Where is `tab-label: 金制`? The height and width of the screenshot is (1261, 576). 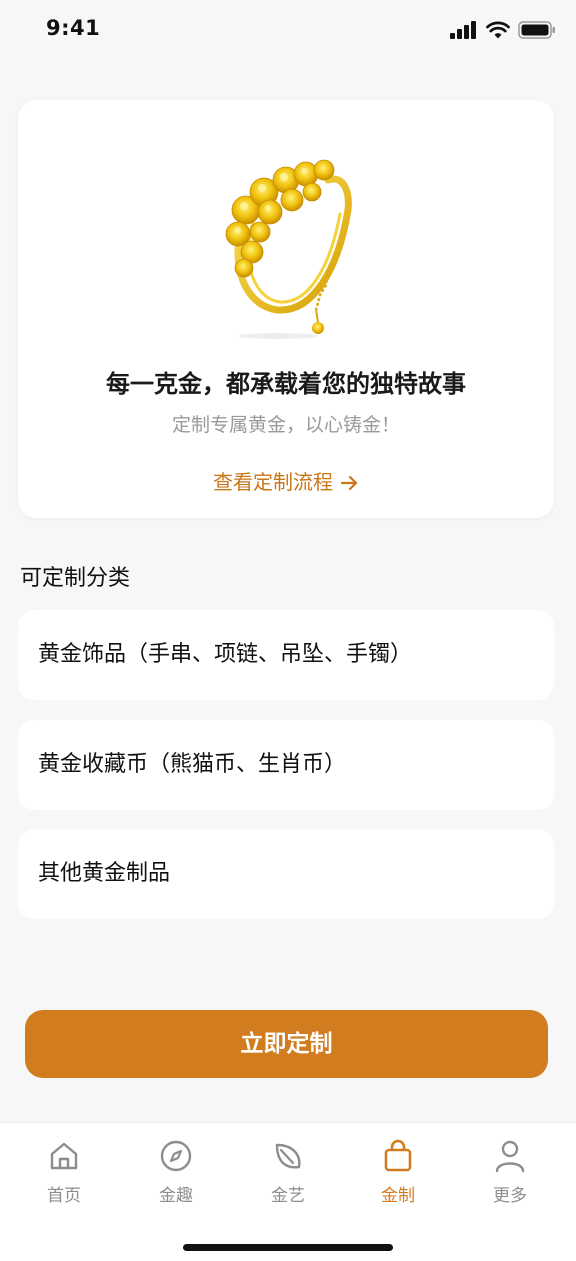
tab-label: 金制 is located at coordinates (398, 1196).